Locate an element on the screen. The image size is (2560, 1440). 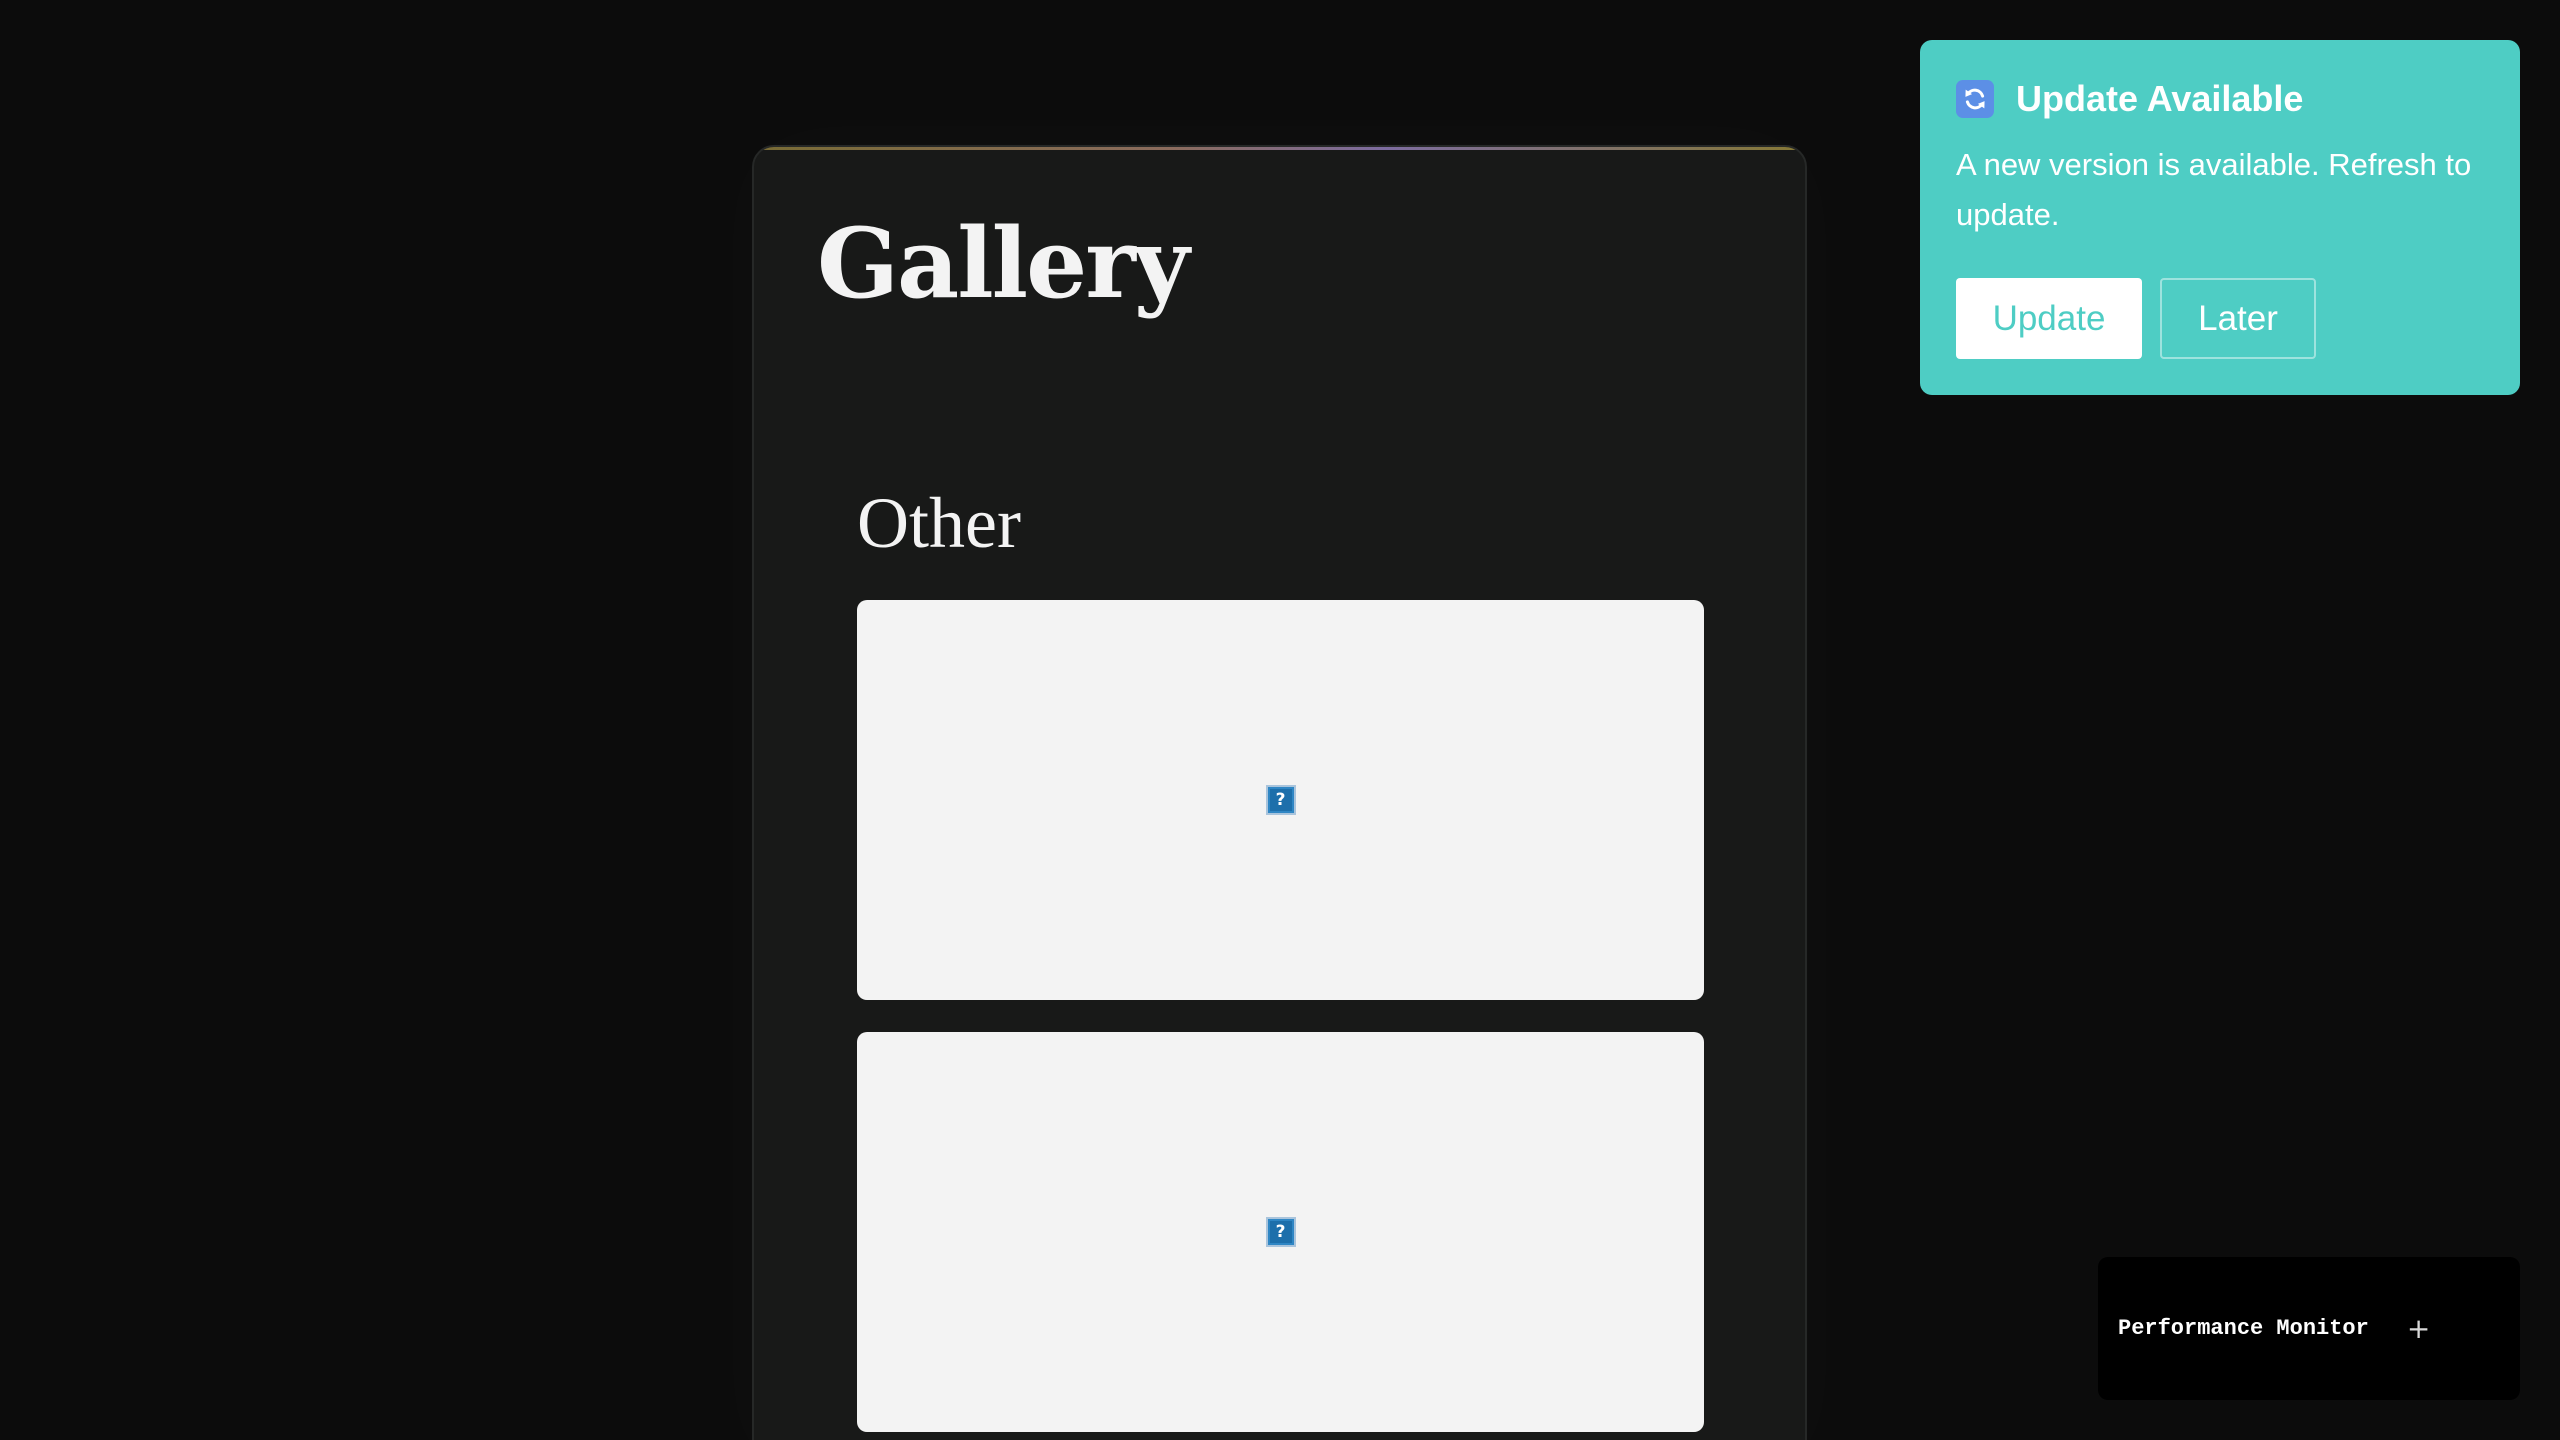
section-heading-other: Other is located at coordinates (939, 523).